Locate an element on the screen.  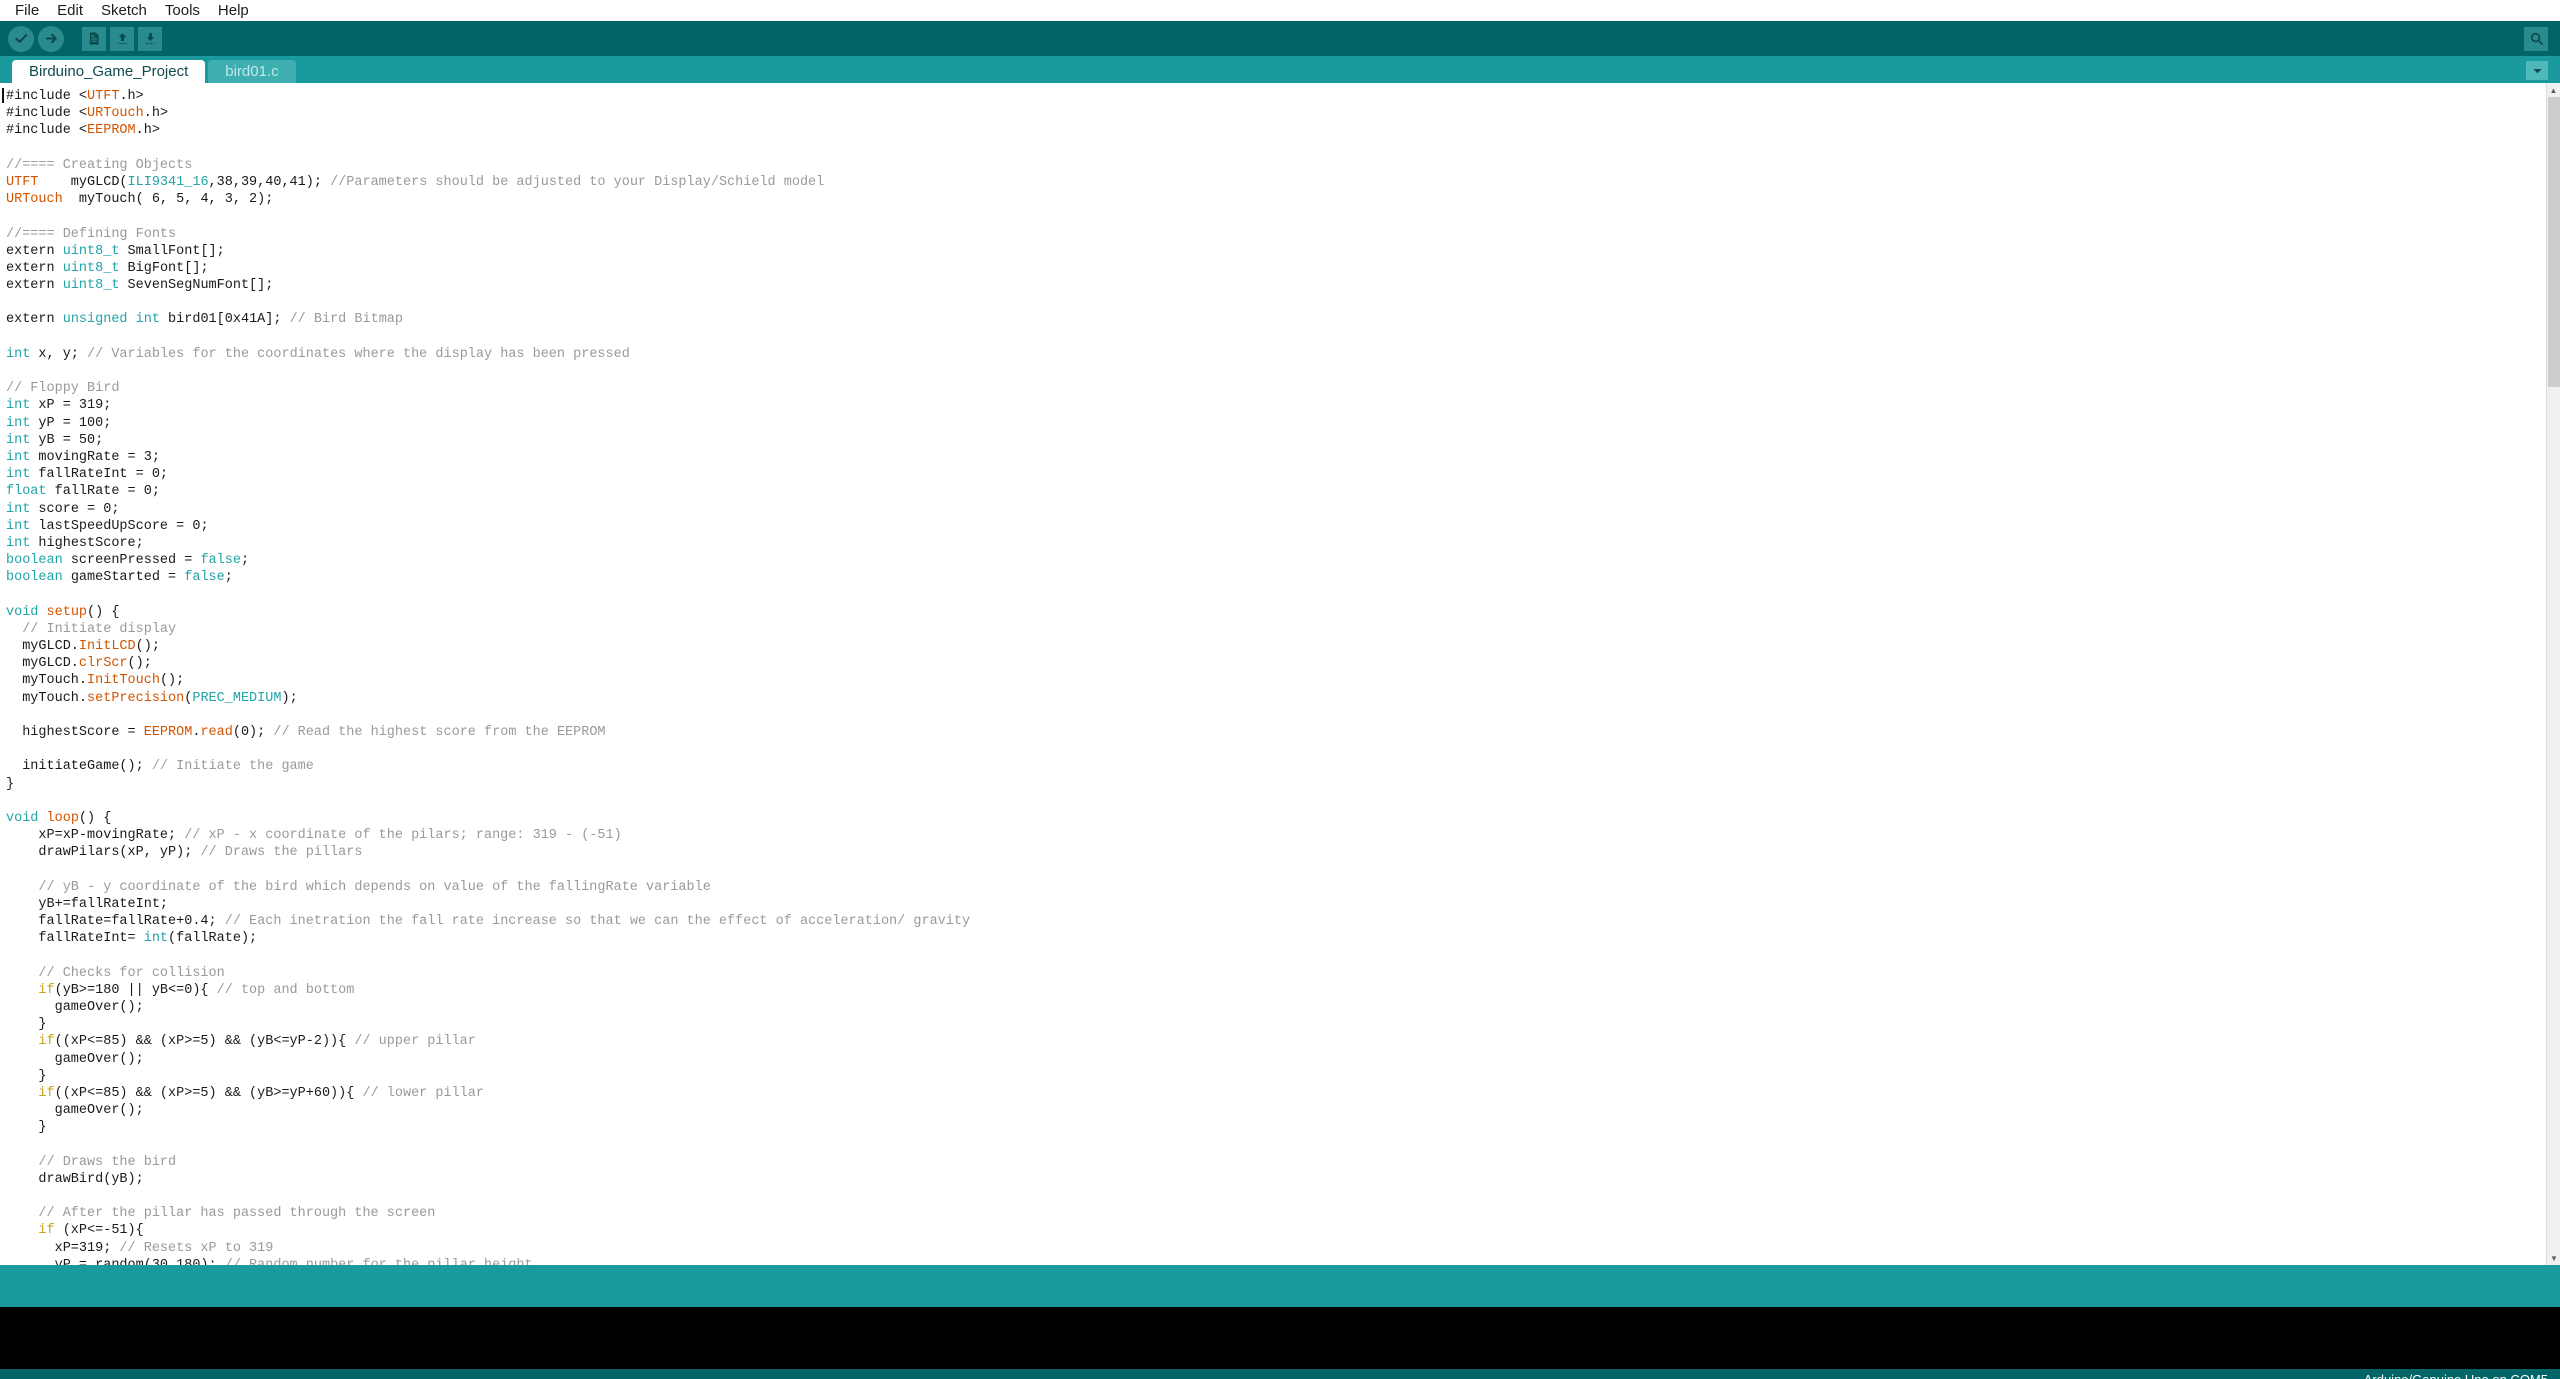
code-line: myGLCD.InitLCD(); is located at coordinates (1276, 646).